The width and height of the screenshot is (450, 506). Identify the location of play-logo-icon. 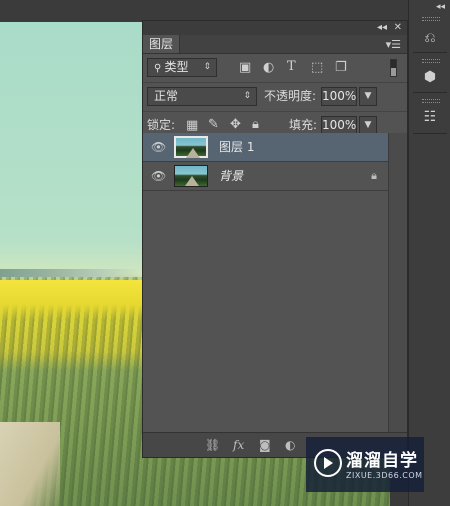
(328, 463).